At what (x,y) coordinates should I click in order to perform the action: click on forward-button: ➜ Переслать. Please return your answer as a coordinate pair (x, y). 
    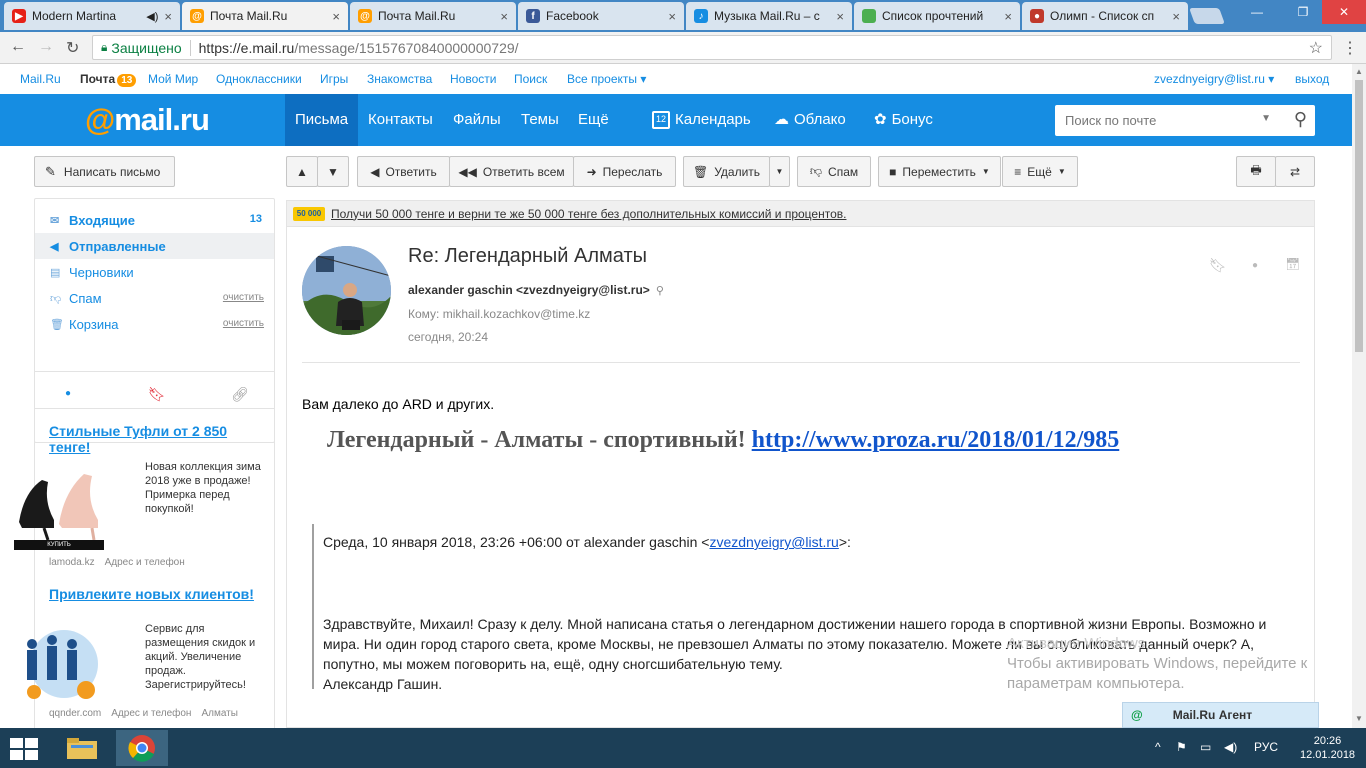
    Looking at the image, I should click on (624, 171).